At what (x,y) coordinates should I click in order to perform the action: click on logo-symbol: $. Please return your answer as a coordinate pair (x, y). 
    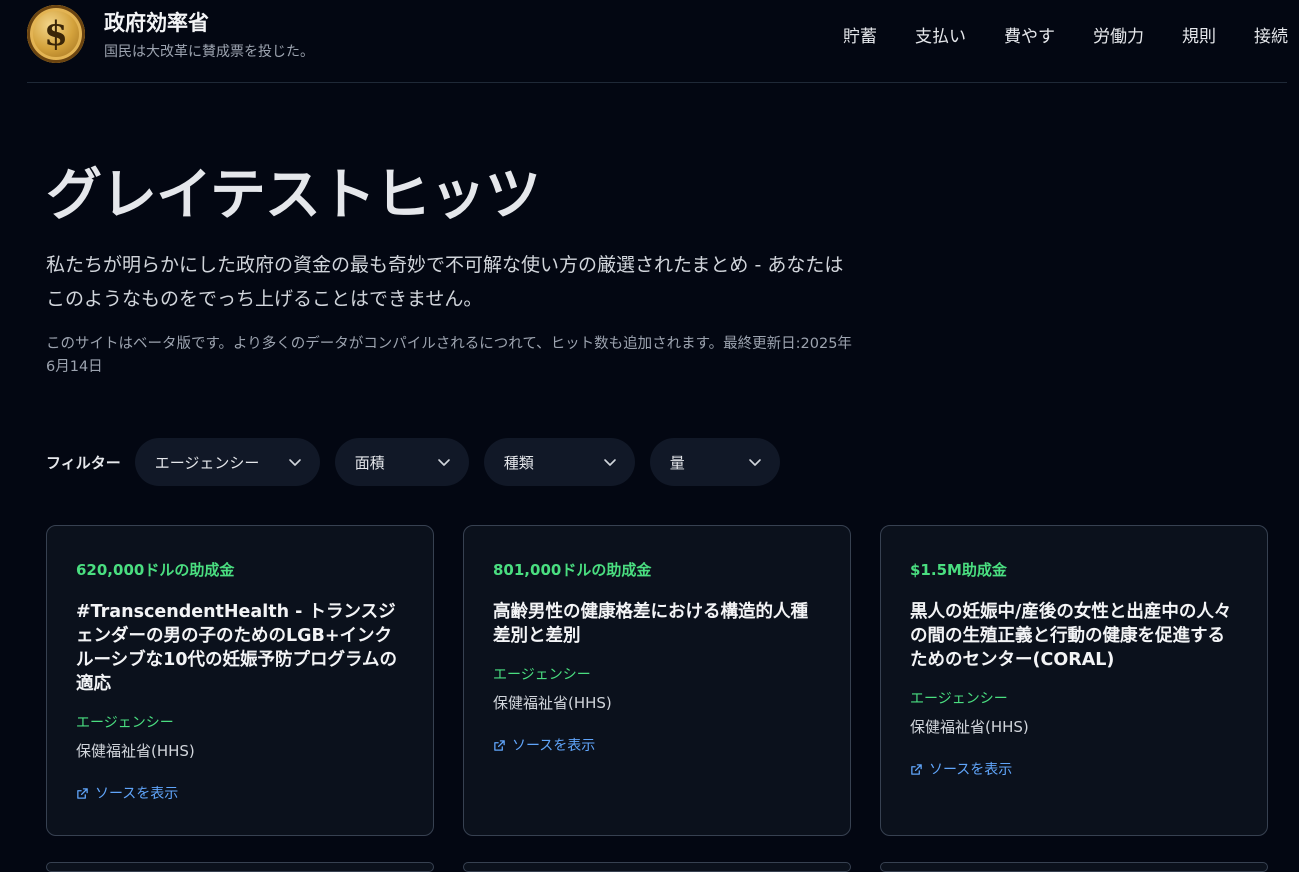
    Looking at the image, I should click on (56, 34).